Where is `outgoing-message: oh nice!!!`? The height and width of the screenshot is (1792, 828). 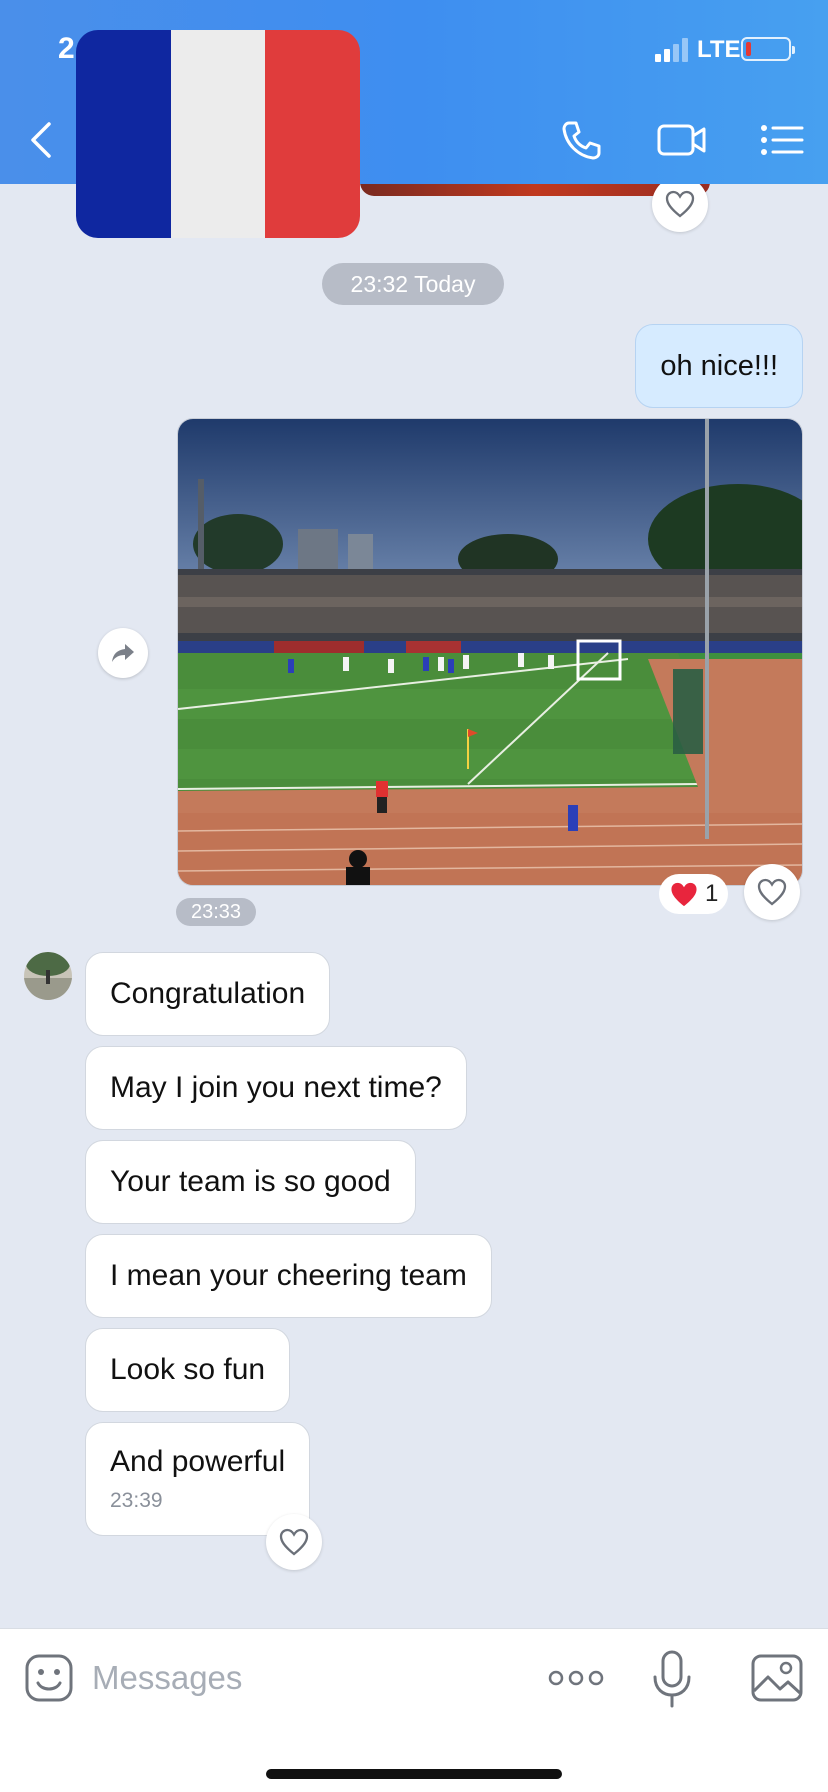
outgoing-message: oh nice!!! is located at coordinates (719, 366).